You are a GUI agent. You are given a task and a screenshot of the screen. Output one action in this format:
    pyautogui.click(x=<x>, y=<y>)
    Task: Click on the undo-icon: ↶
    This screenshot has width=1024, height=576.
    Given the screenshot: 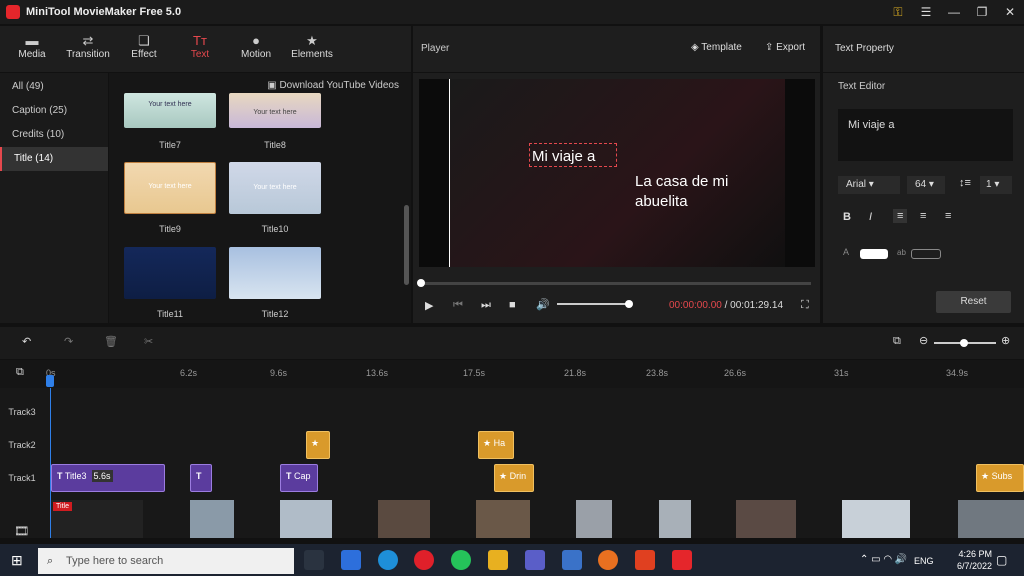 What is the action you would take?
    pyautogui.click(x=26, y=341)
    